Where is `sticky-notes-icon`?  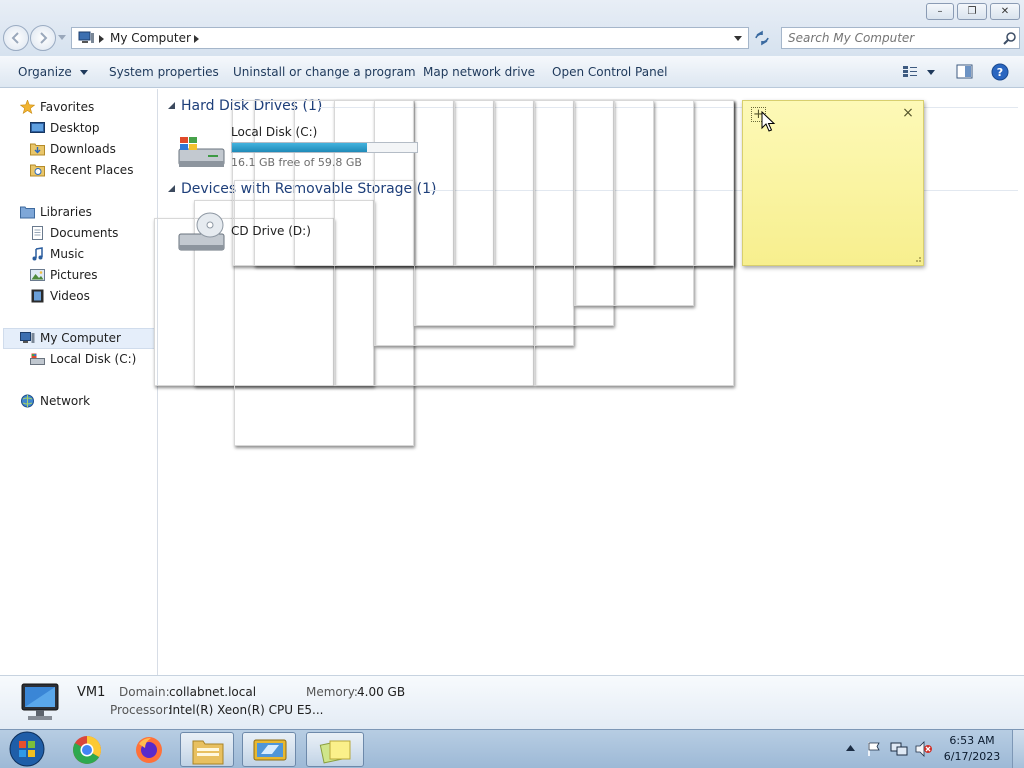
sticky-notes-icon is located at coordinates (335, 752).